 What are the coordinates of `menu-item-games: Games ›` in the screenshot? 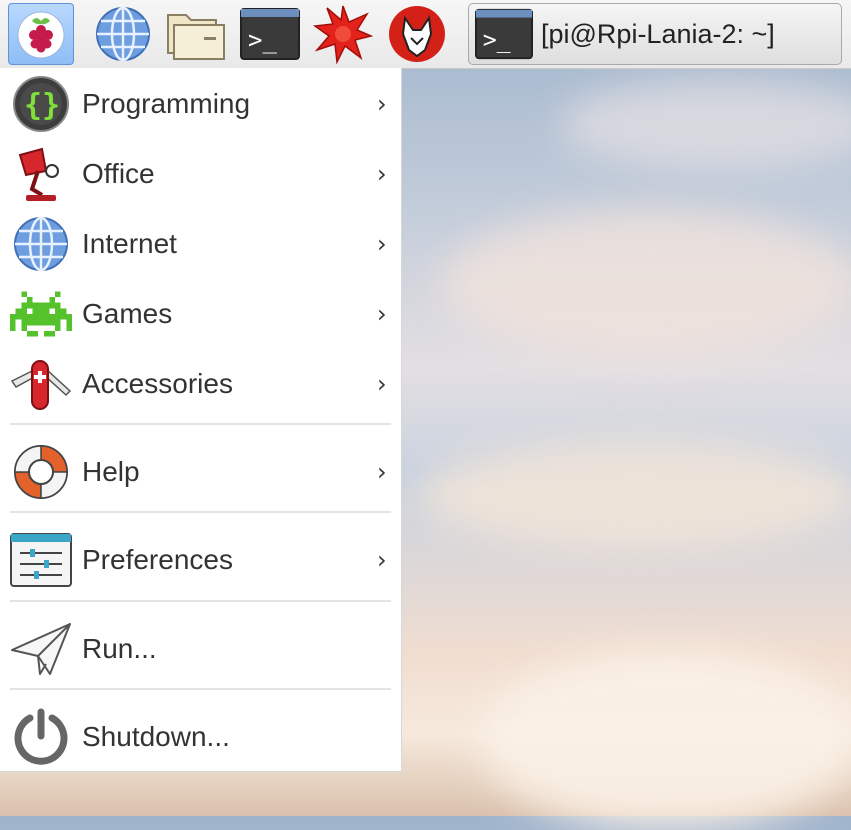 It's located at (201, 314).